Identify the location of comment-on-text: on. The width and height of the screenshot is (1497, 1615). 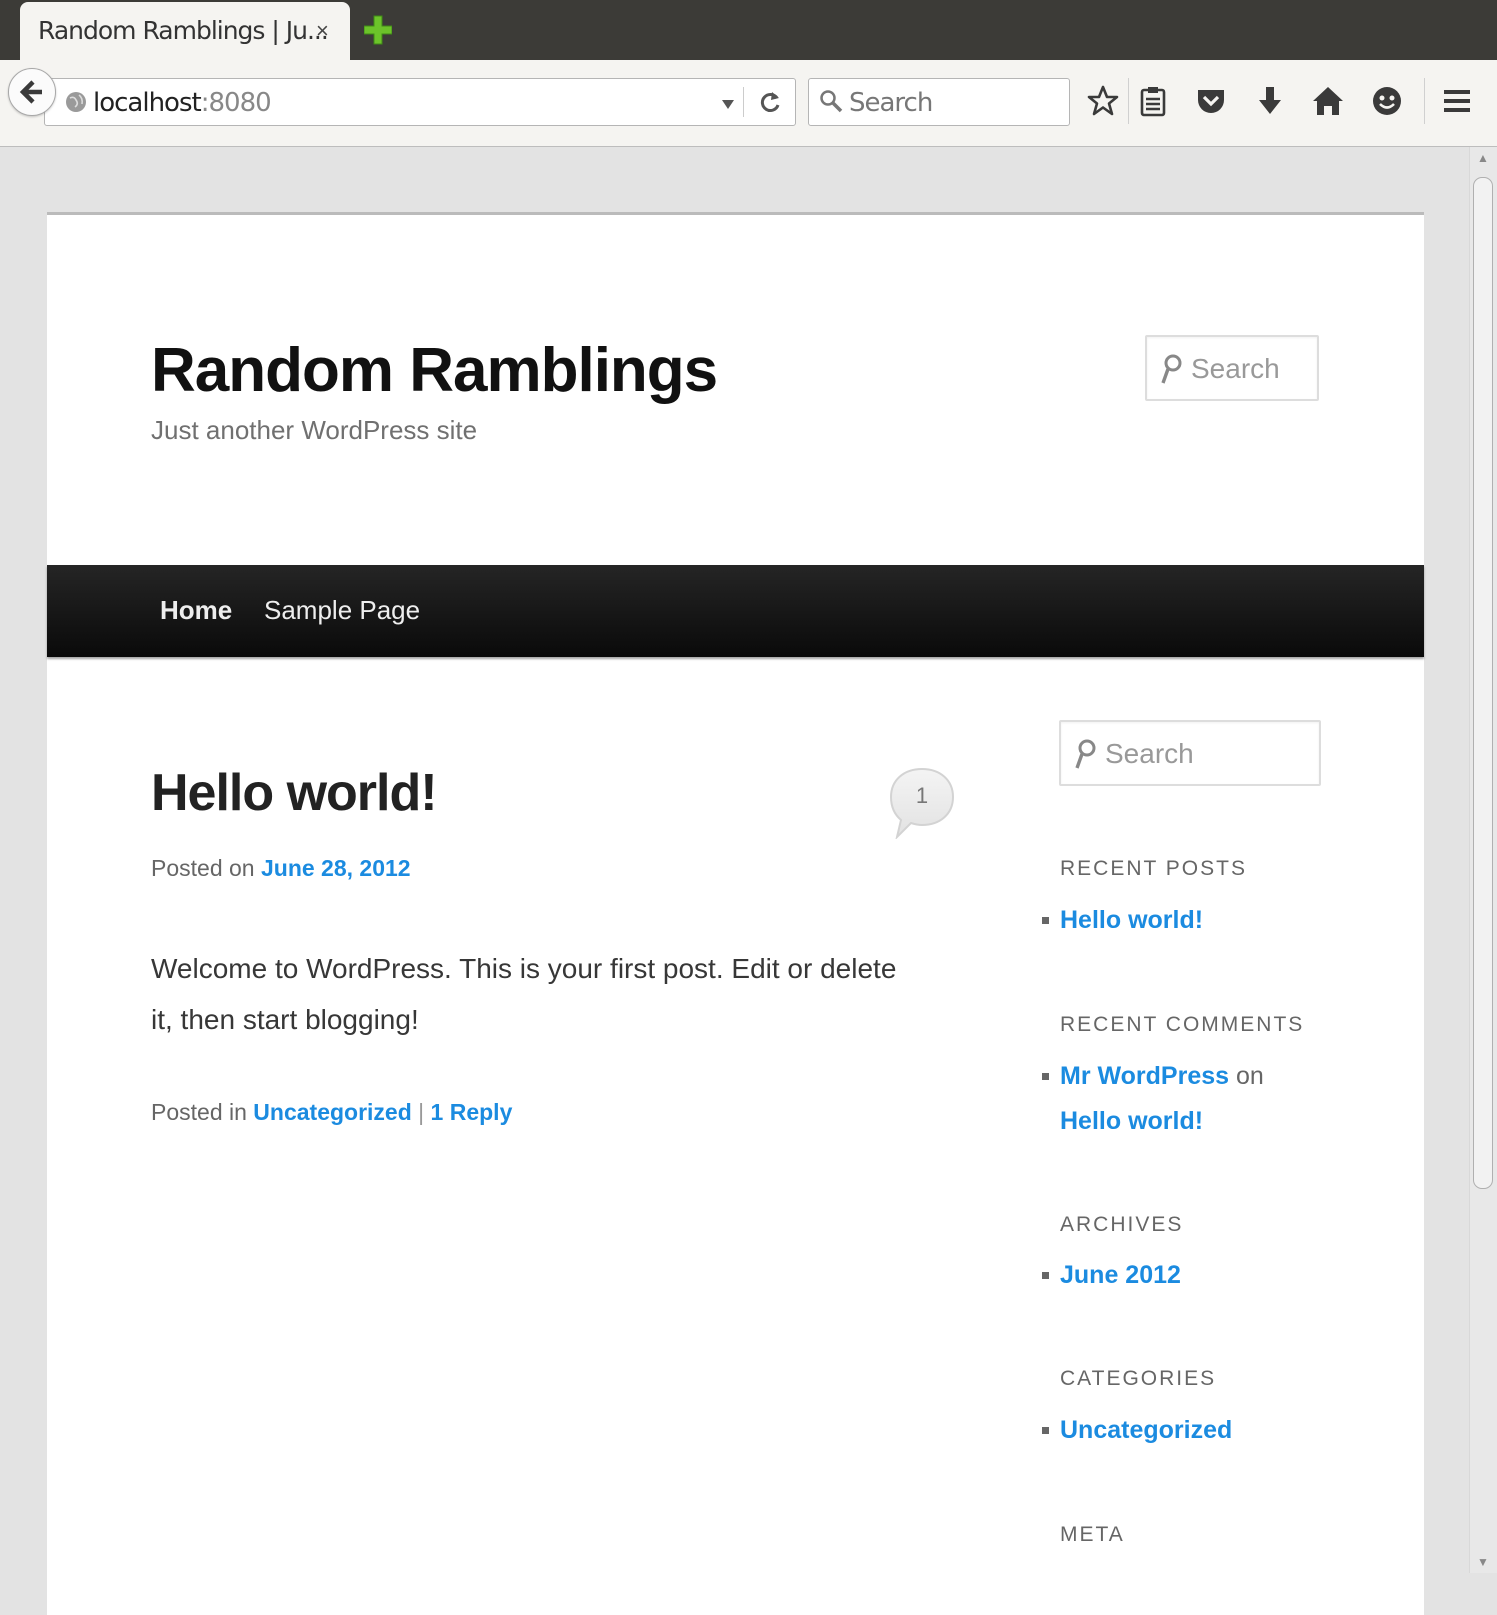
(1249, 1076).